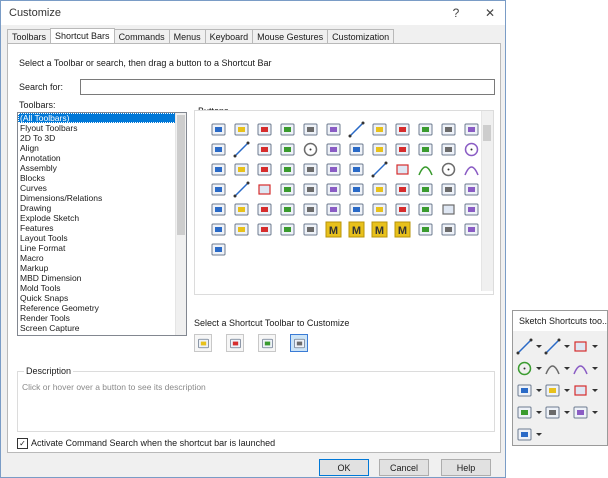 This screenshot has width=608, height=478. What do you see at coordinates (425, 209) in the screenshot?
I see `flag-icon` at bounding box center [425, 209].